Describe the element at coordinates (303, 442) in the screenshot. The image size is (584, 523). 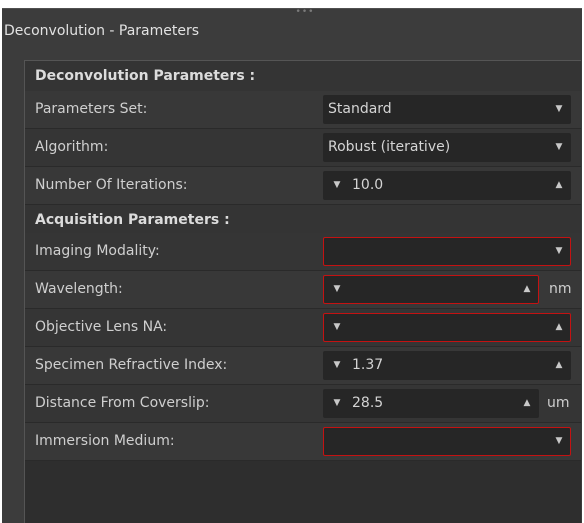
I see `immersion-medium-row: Immersion Medium: ▼` at that location.